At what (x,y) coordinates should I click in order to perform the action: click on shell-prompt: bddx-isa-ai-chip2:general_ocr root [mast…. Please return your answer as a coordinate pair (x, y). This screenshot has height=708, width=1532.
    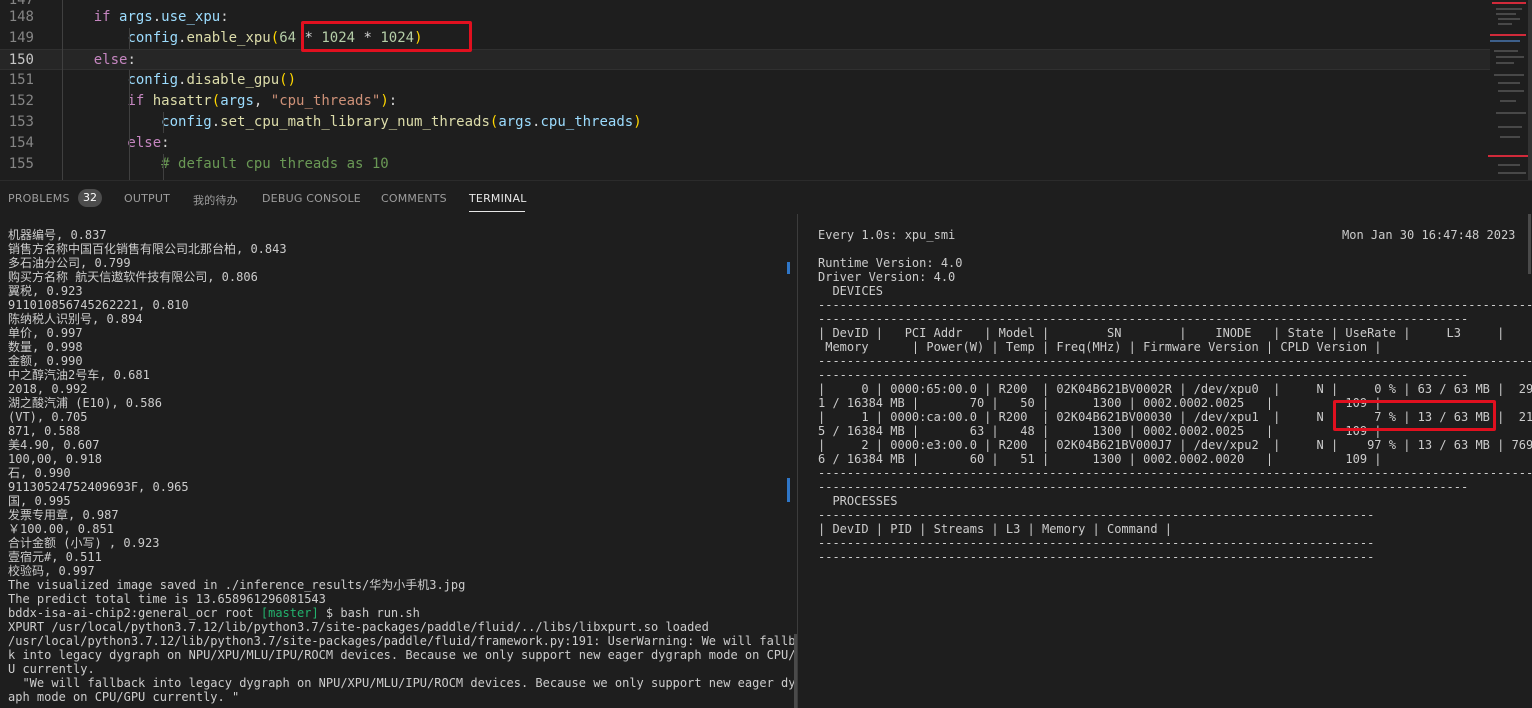
    Looking at the image, I should click on (214, 613).